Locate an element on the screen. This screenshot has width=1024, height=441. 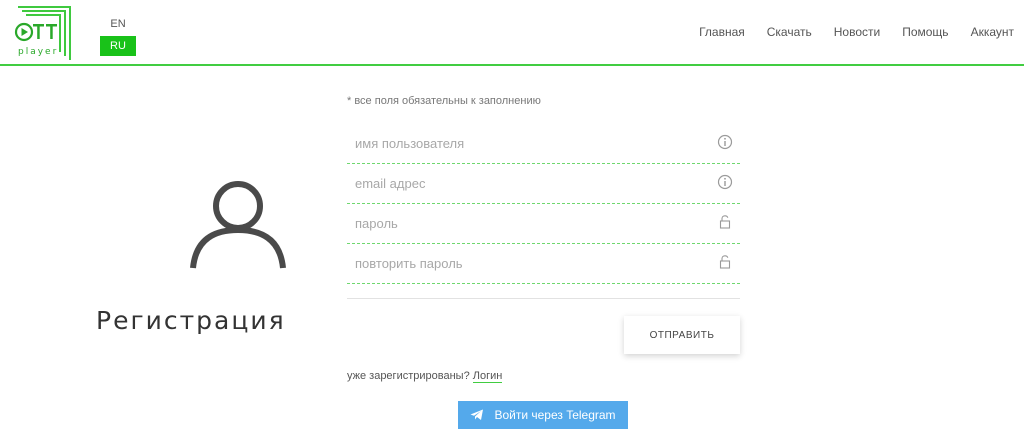
nav-help: Помощь is located at coordinates (925, 32).